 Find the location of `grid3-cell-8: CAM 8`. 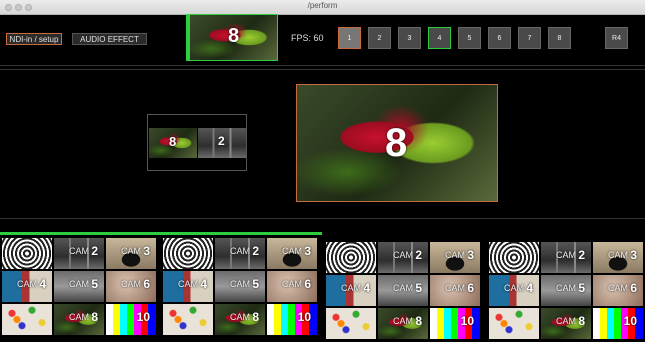

grid3-cell-8: CAM 8 is located at coordinates (403, 323).